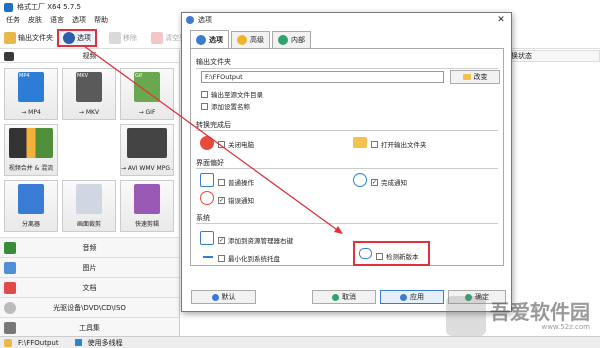 The width and height of the screenshot is (600, 348). Describe the element at coordinates (402, 257) in the screenshot. I see `check-update-label: 检测新版本` at that location.